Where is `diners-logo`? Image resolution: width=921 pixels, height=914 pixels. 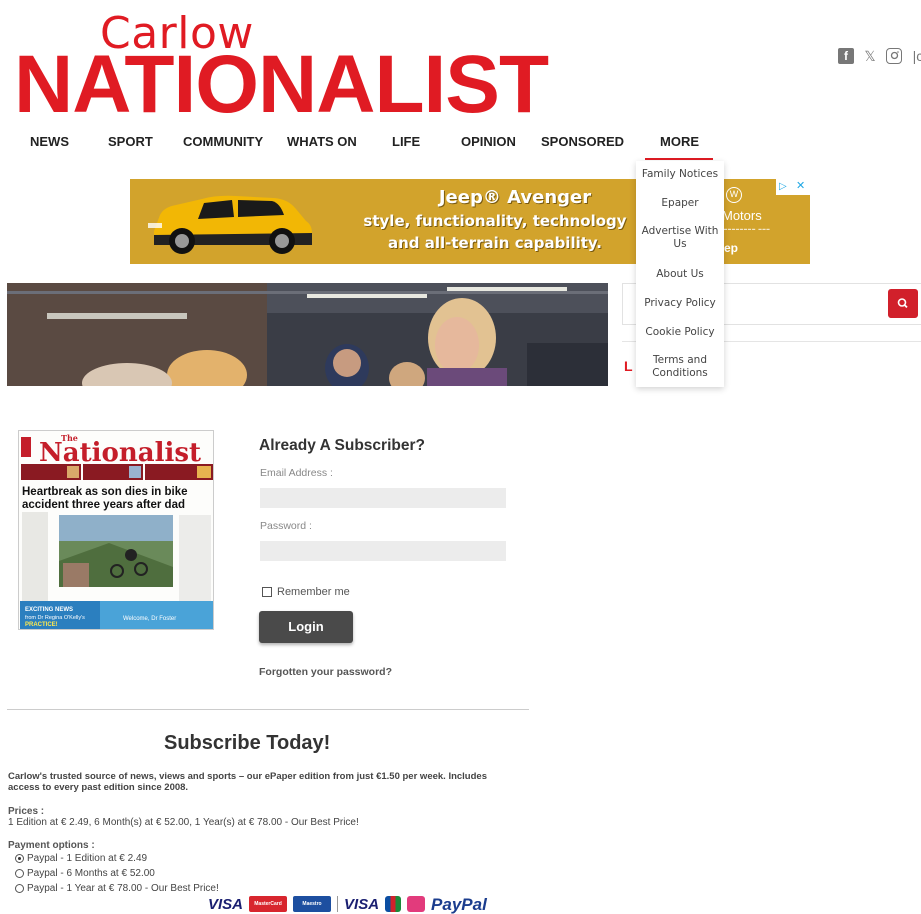
diners-logo is located at coordinates (416, 904).